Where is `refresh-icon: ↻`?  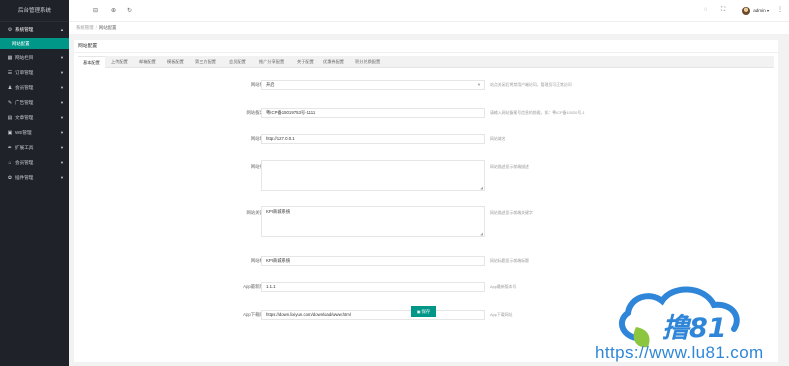 refresh-icon: ↻ is located at coordinates (129, 10).